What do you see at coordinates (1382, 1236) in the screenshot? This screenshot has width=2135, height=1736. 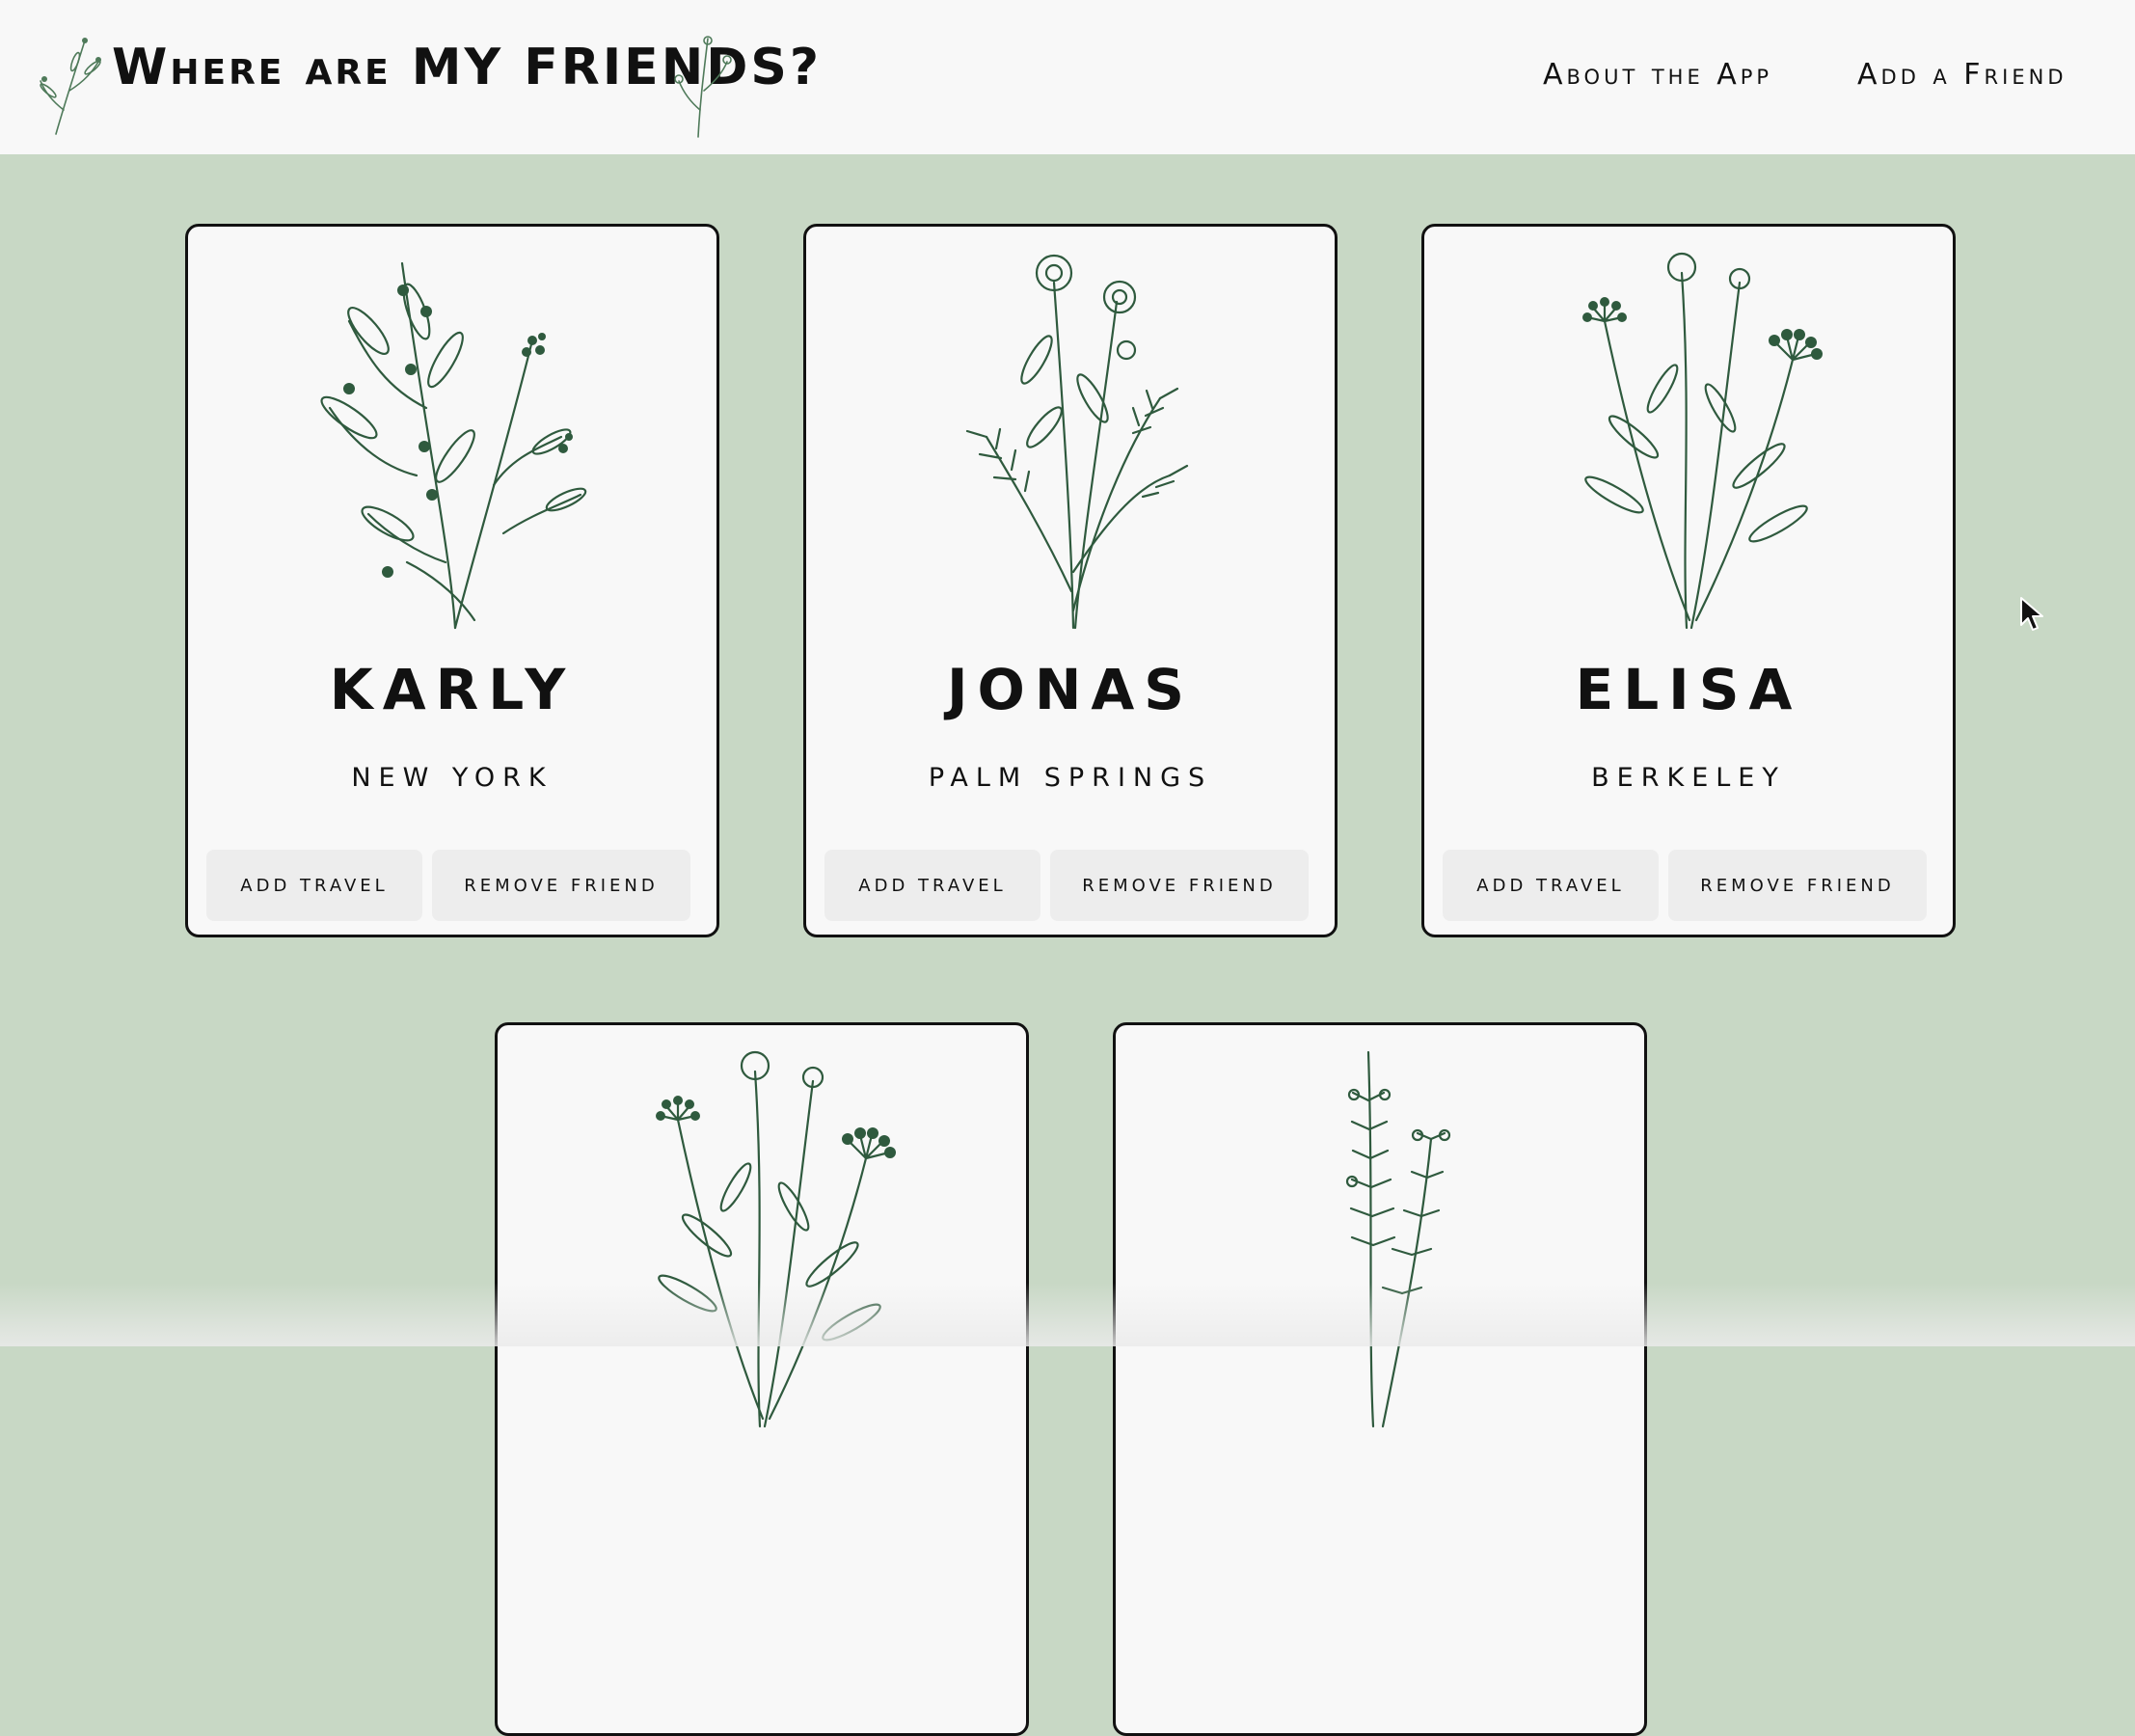 I see `lavender-sprig-icon` at bounding box center [1382, 1236].